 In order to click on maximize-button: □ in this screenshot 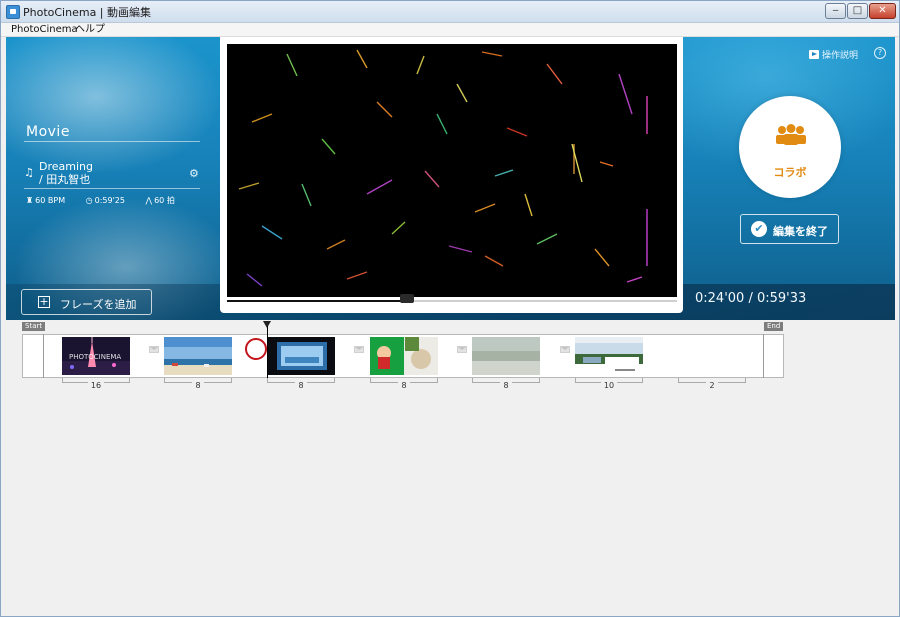, I will do `click(857, 11)`.